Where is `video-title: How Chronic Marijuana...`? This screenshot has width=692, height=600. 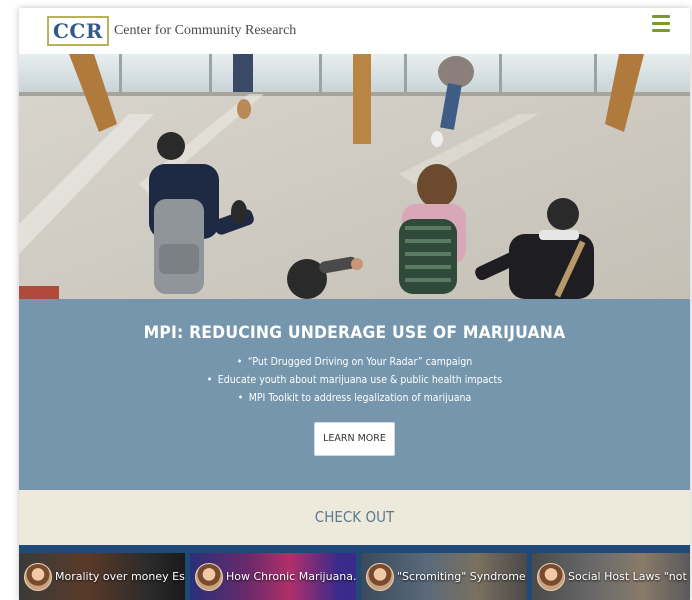
video-title: How Chronic Marijuana... is located at coordinates (291, 576).